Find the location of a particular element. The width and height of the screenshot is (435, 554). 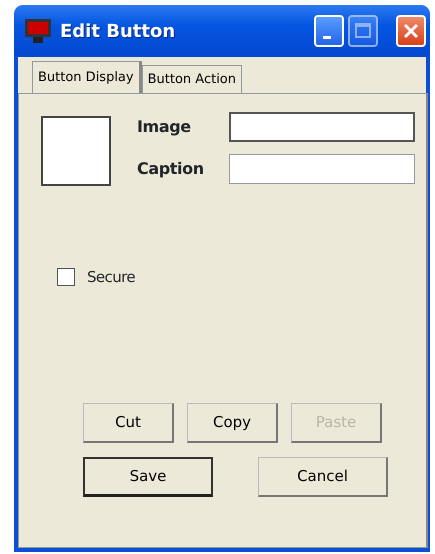

action-button: Copy is located at coordinates (232, 422).